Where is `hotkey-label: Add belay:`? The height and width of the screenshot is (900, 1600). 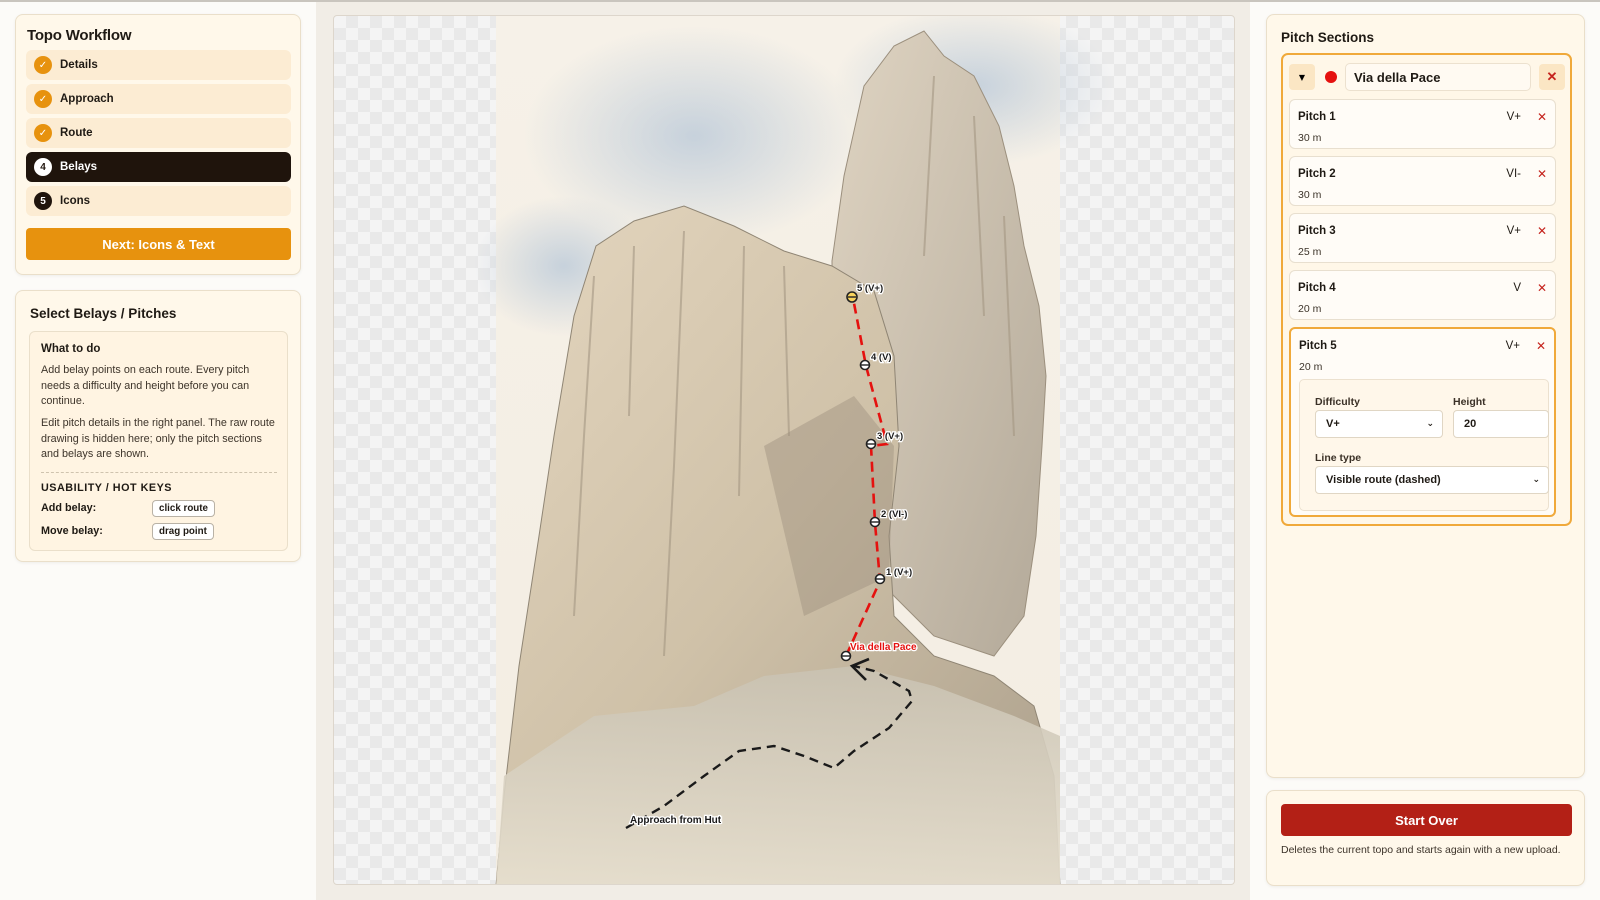 hotkey-label: Add belay: is located at coordinates (69, 508).